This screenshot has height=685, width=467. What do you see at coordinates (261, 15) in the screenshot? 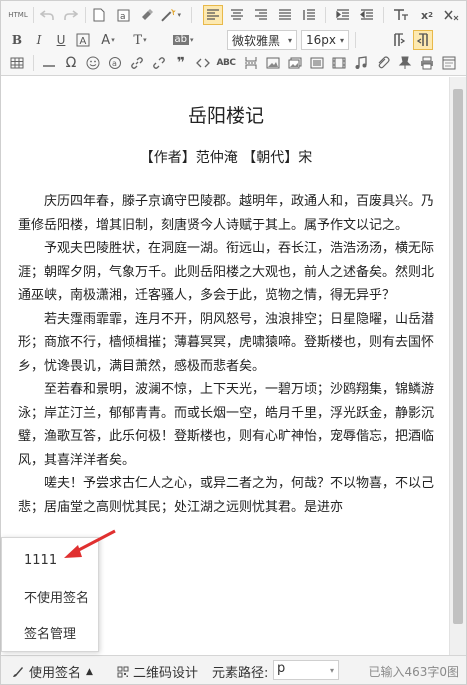
I see `align-right-icon` at bounding box center [261, 15].